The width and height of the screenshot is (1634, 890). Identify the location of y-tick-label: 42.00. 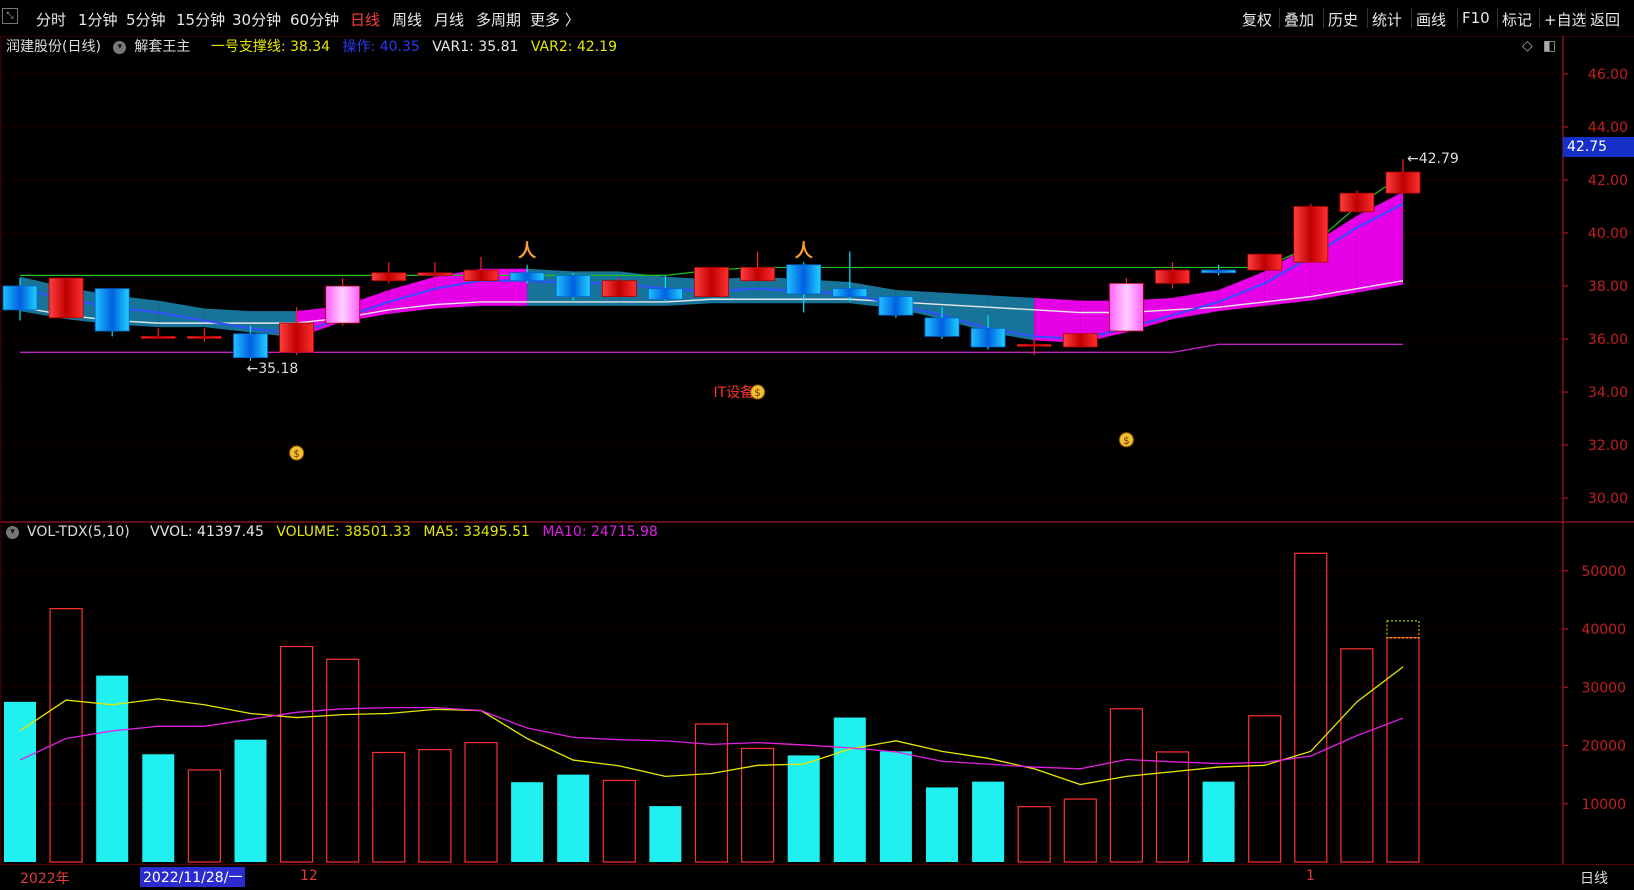
(1608, 181).